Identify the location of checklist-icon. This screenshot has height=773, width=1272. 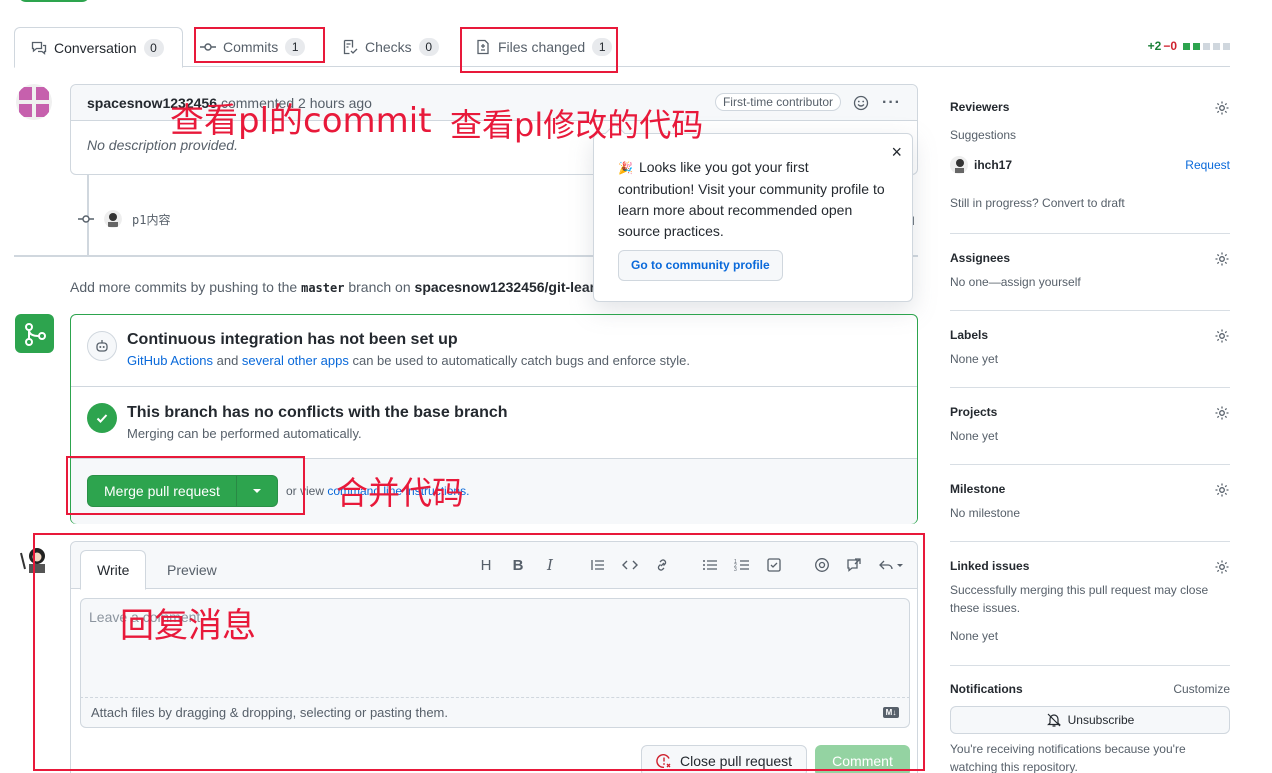
(350, 47).